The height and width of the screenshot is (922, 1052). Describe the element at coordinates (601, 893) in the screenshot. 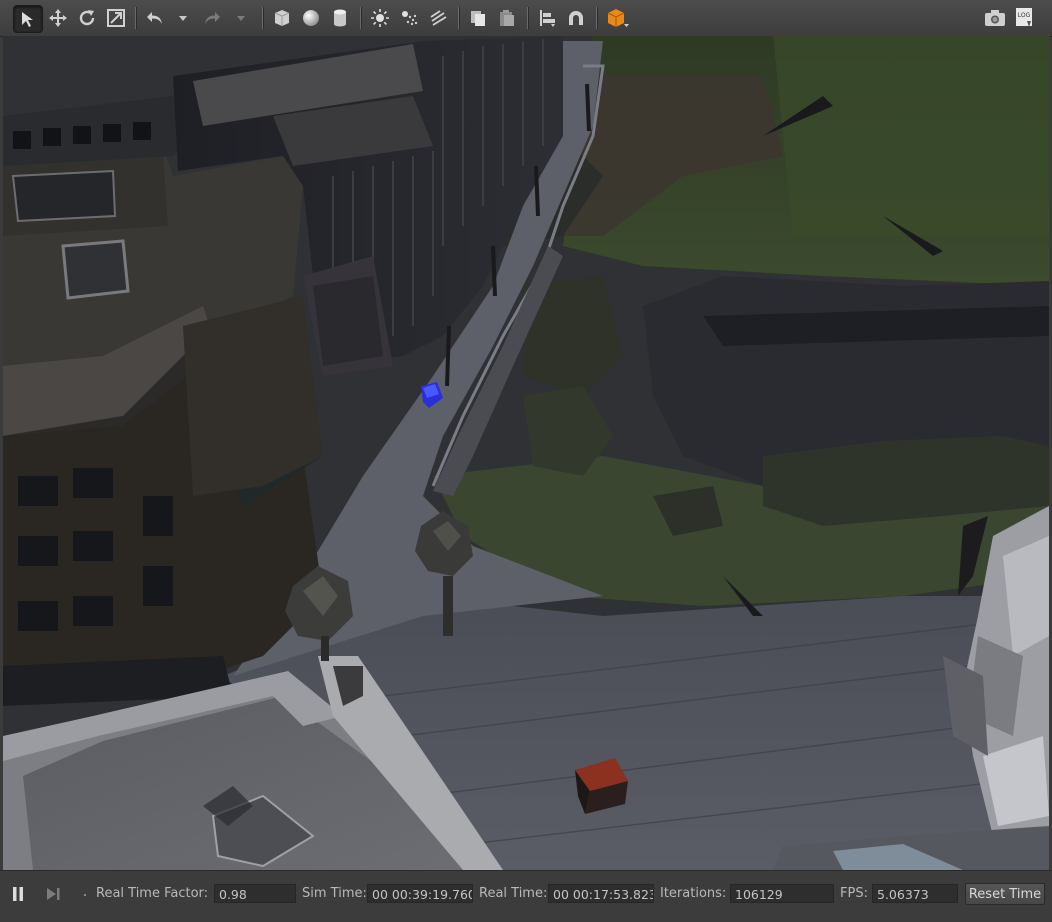

I see `real-time-value: 00 00:17:53.823` at that location.